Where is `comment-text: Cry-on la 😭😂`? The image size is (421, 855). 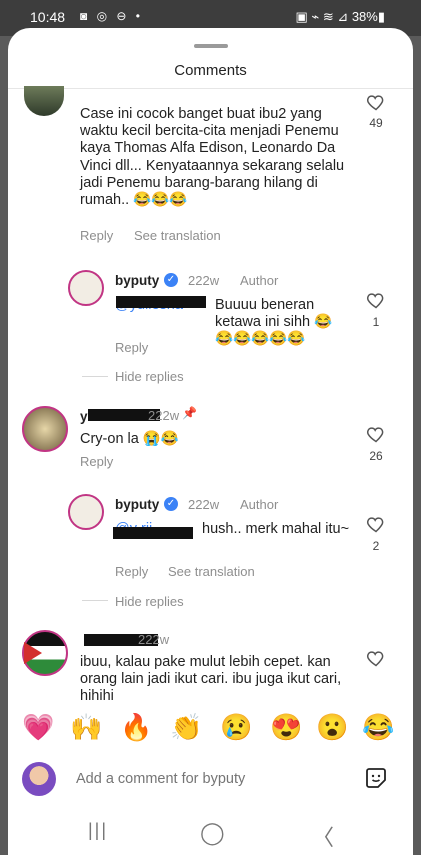
comment-text: Cry-on la 😭😂 is located at coordinates (129, 439).